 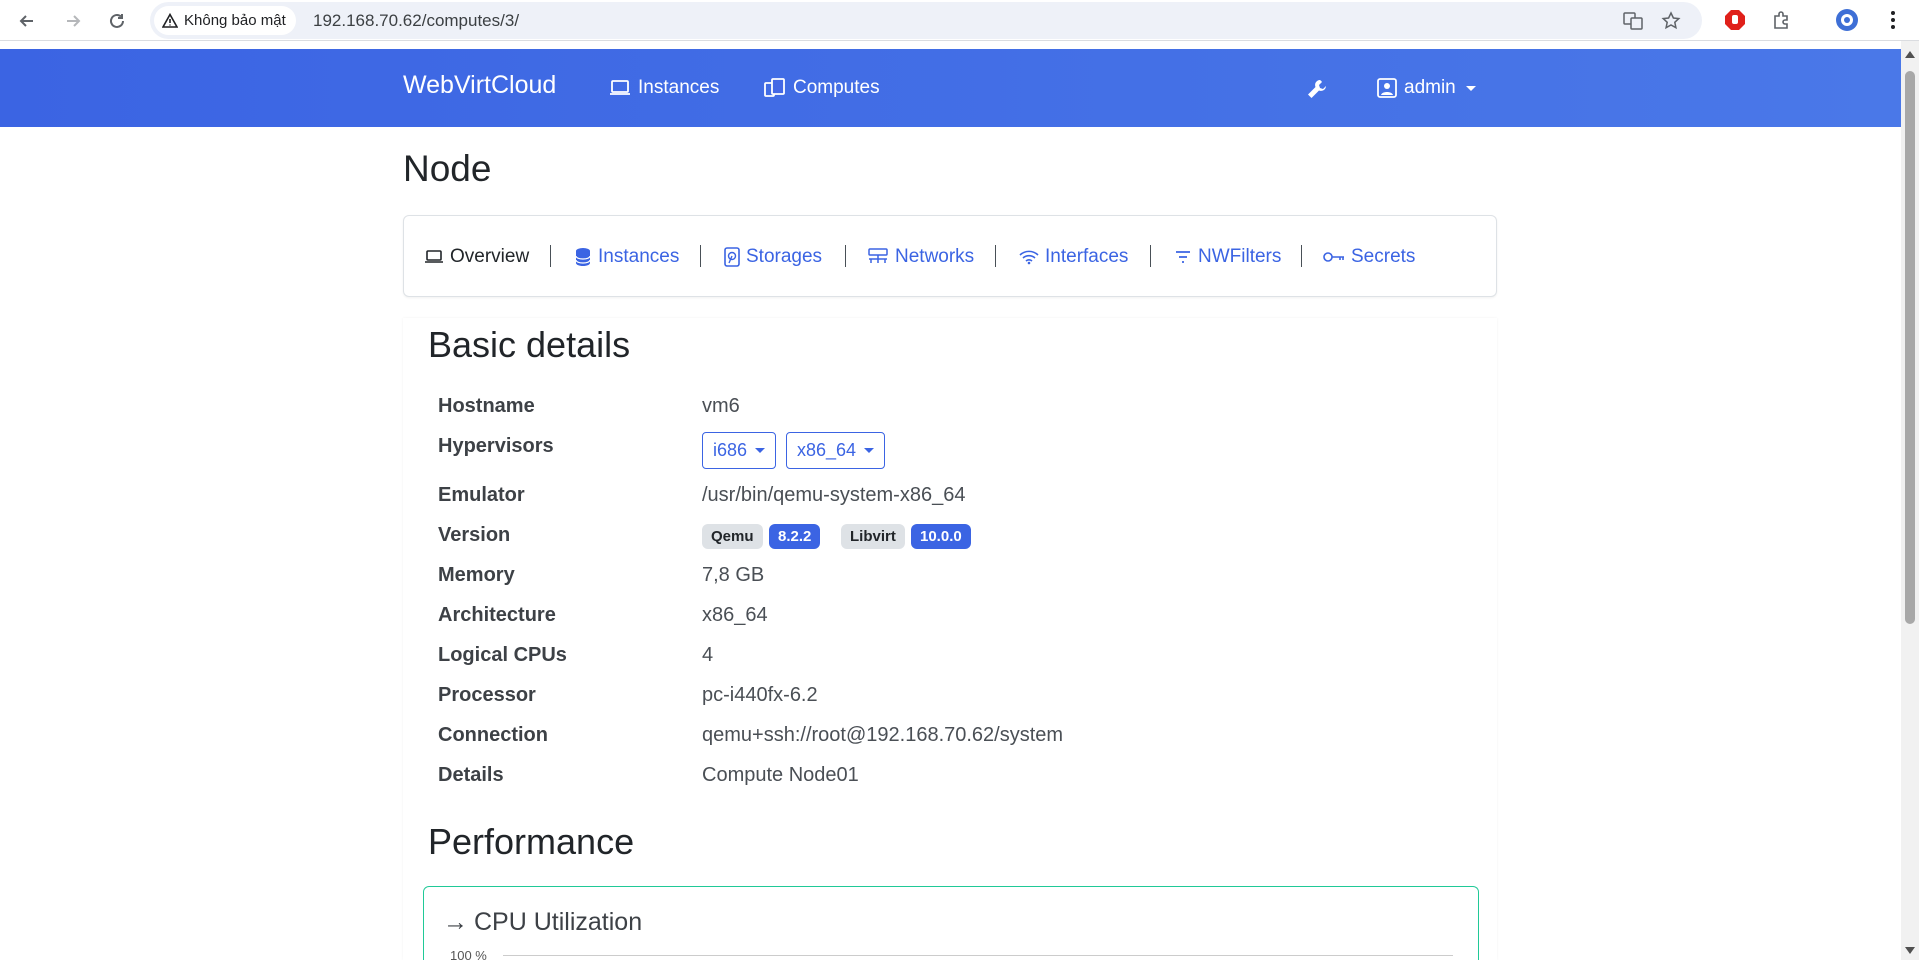 I want to click on back-button, so click(x=27, y=21).